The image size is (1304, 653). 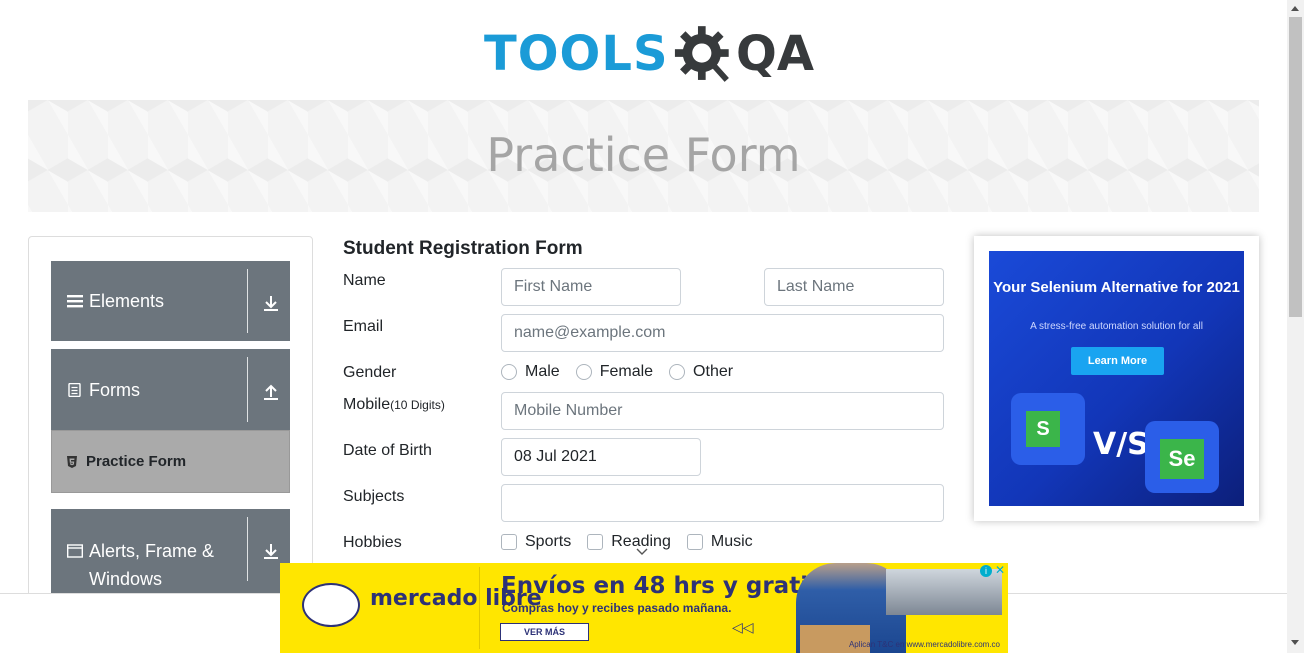 What do you see at coordinates (331, 605) in the screenshot?
I see `mercado-libre-logo-icon` at bounding box center [331, 605].